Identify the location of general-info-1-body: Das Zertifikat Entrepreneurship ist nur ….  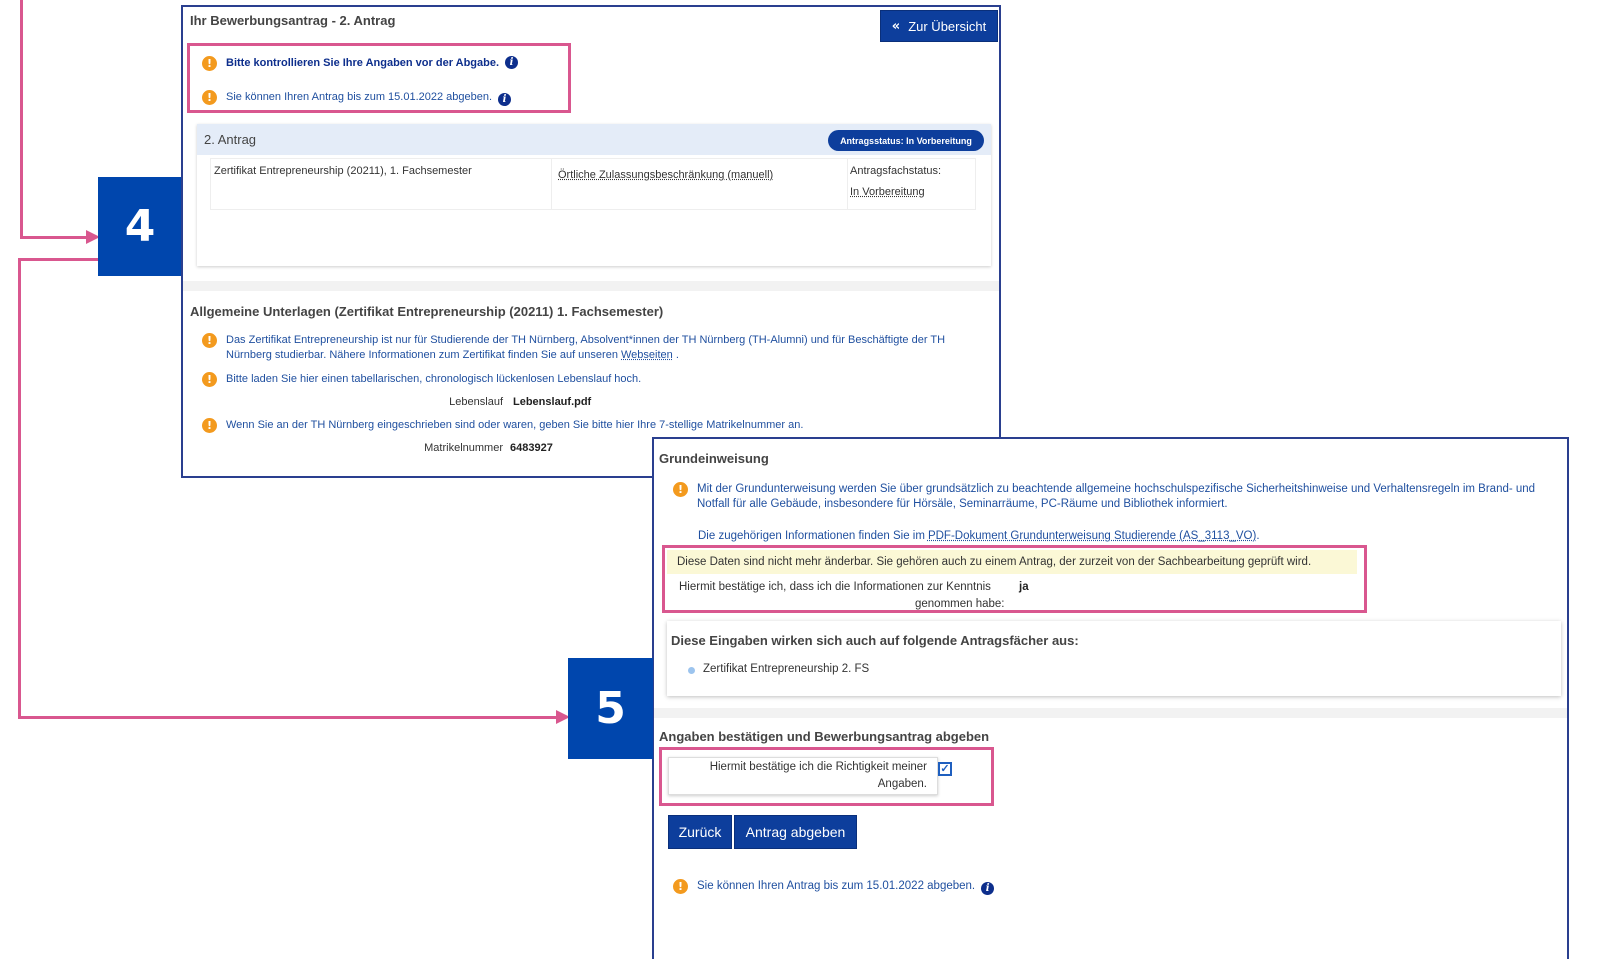
(586, 347).